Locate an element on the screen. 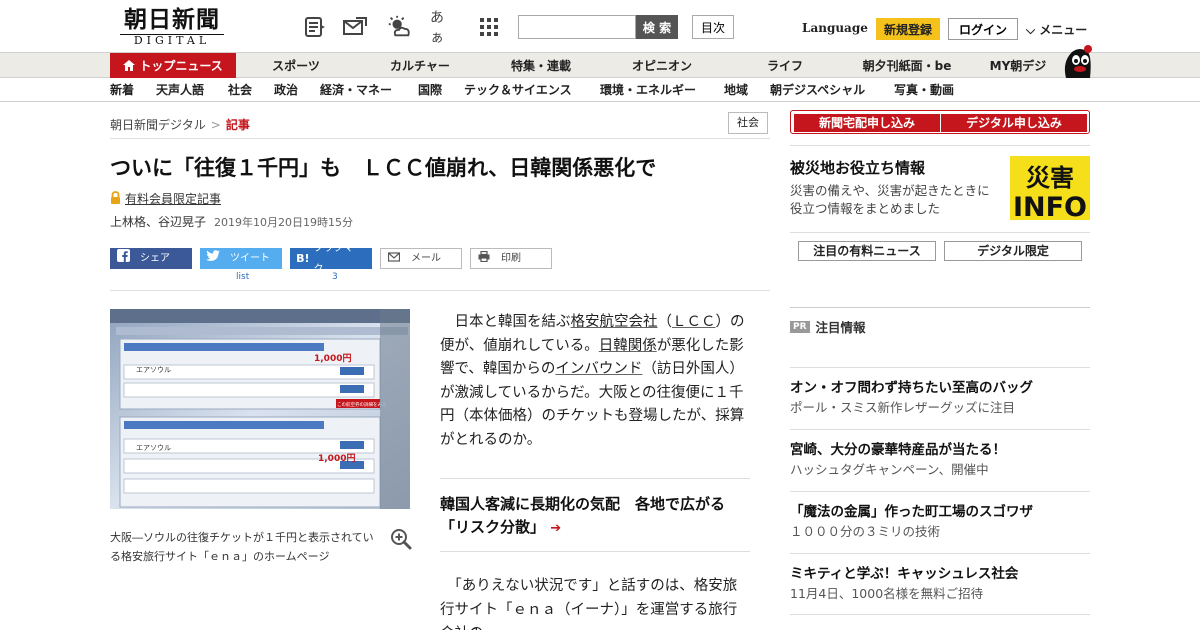 The image size is (1200, 630). menu-button: ⌵ メニュー is located at coordinates (1056, 29).